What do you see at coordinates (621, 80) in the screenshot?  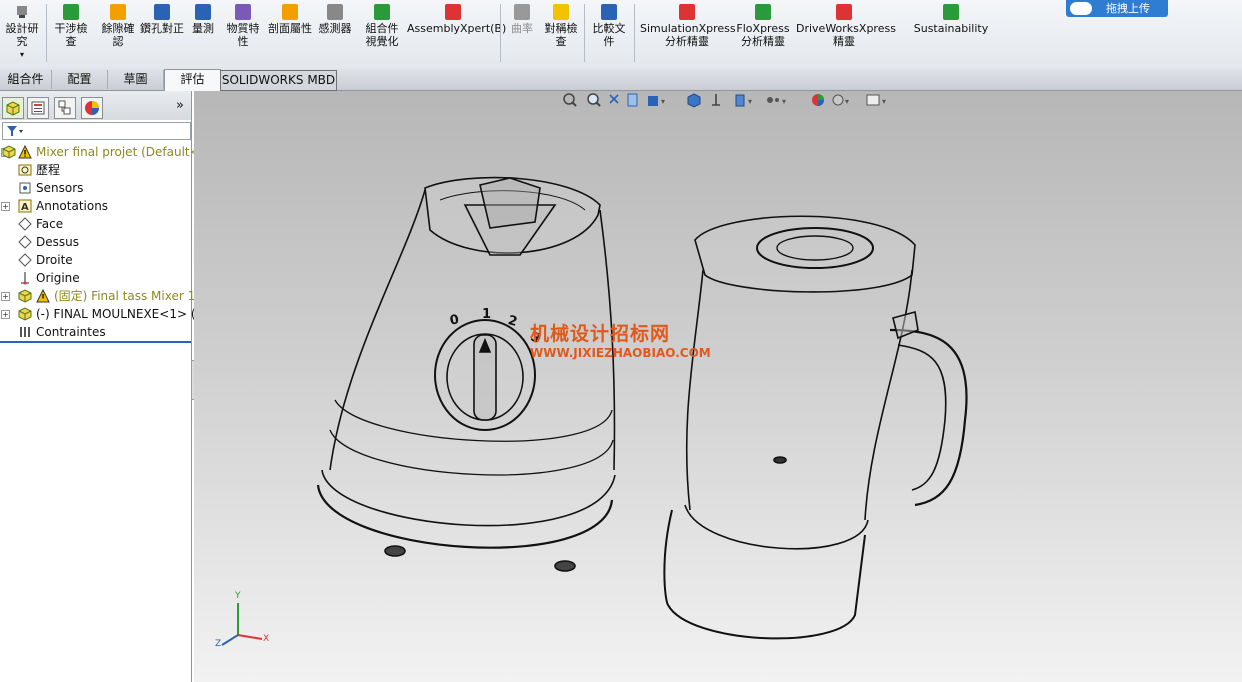 I see `command-tabs: 組合件 配置 草圖 評估 SOLIDWORKS MBD` at bounding box center [621, 80].